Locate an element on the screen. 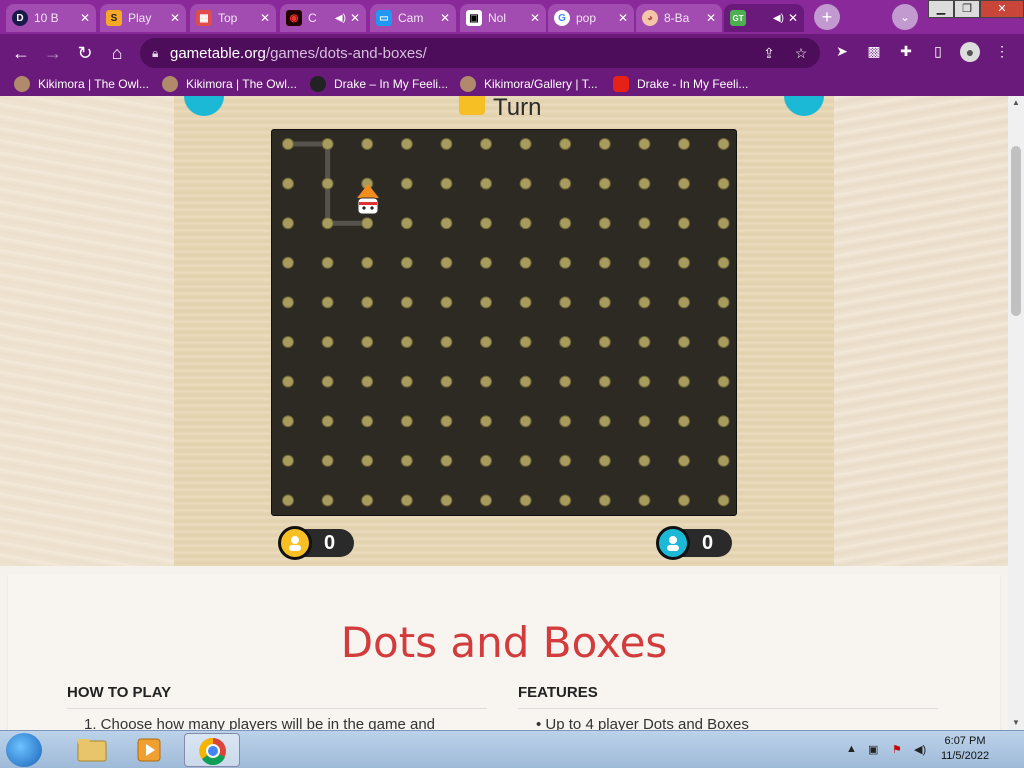  home-icon: ⌂ is located at coordinates (117, 53).